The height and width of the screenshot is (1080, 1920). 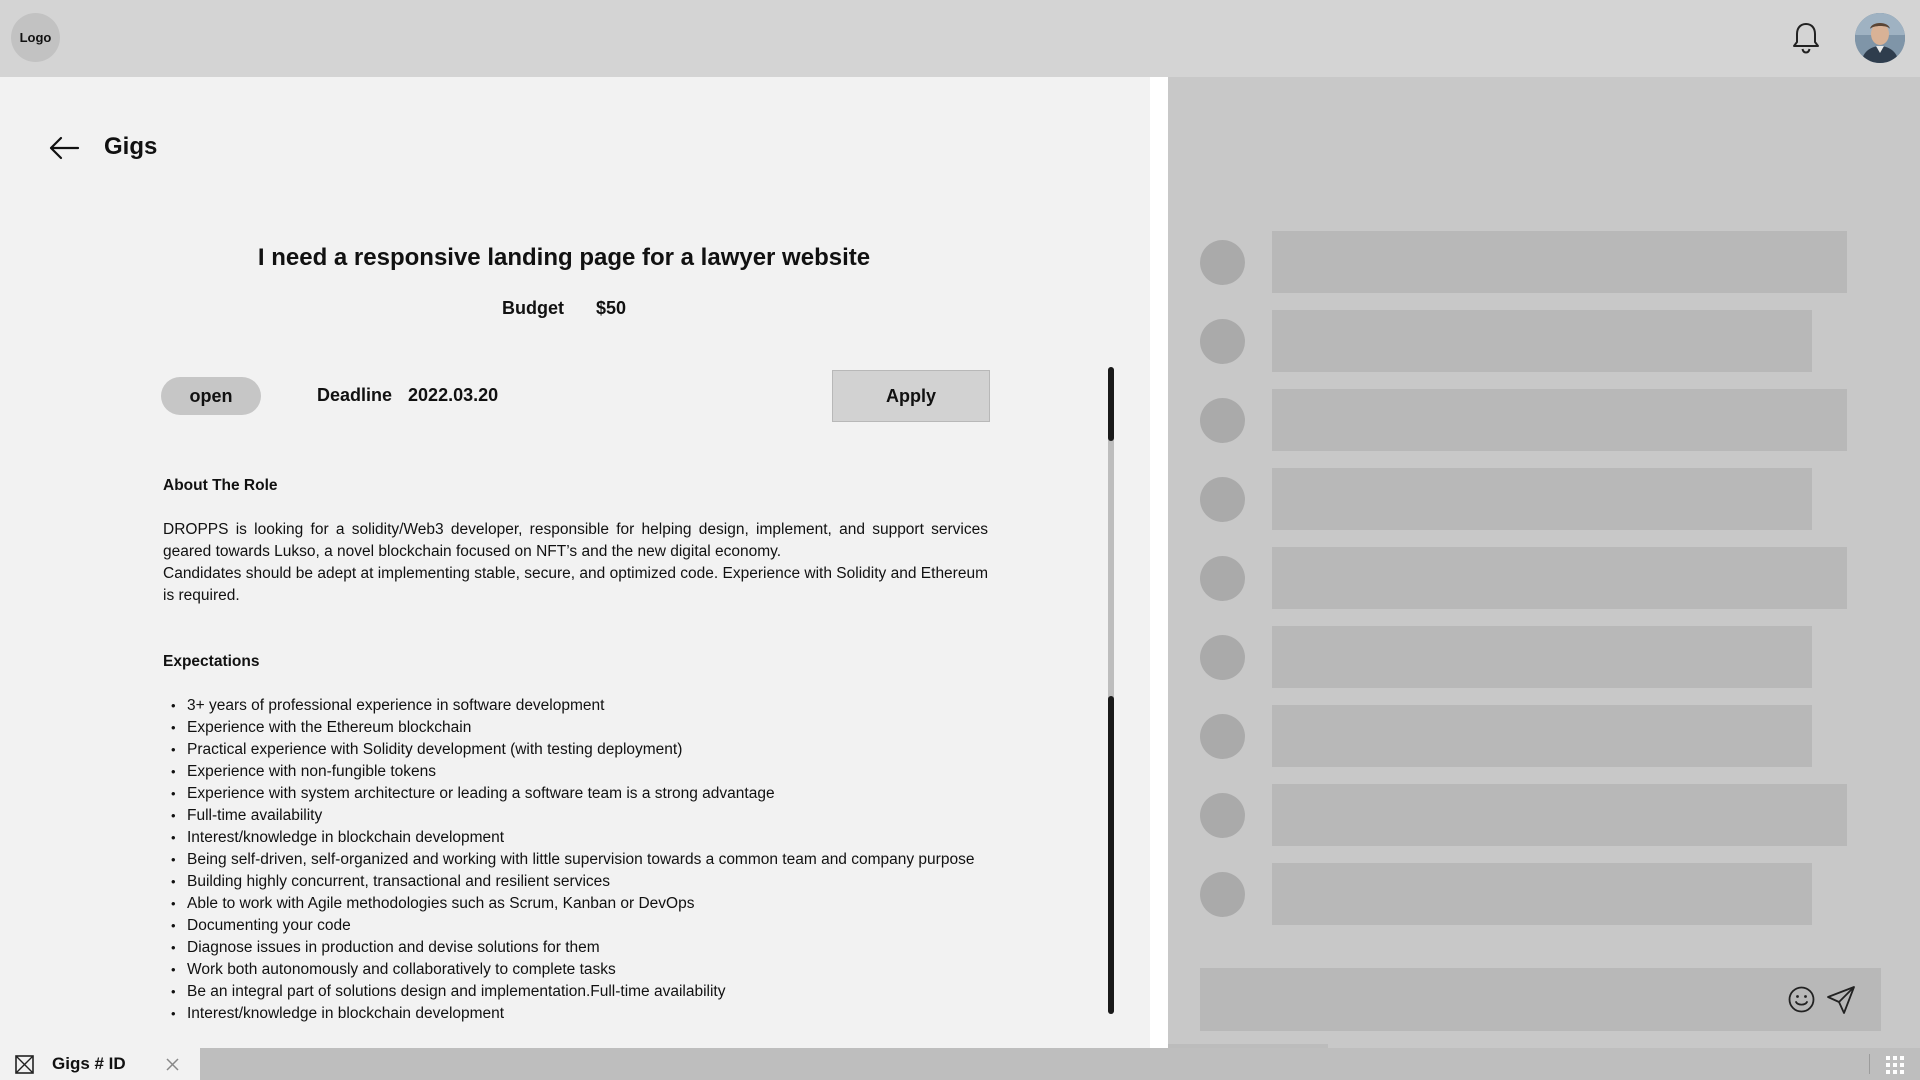 What do you see at coordinates (911, 396) in the screenshot?
I see `apply-button: Apply` at bounding box center [911, 396].